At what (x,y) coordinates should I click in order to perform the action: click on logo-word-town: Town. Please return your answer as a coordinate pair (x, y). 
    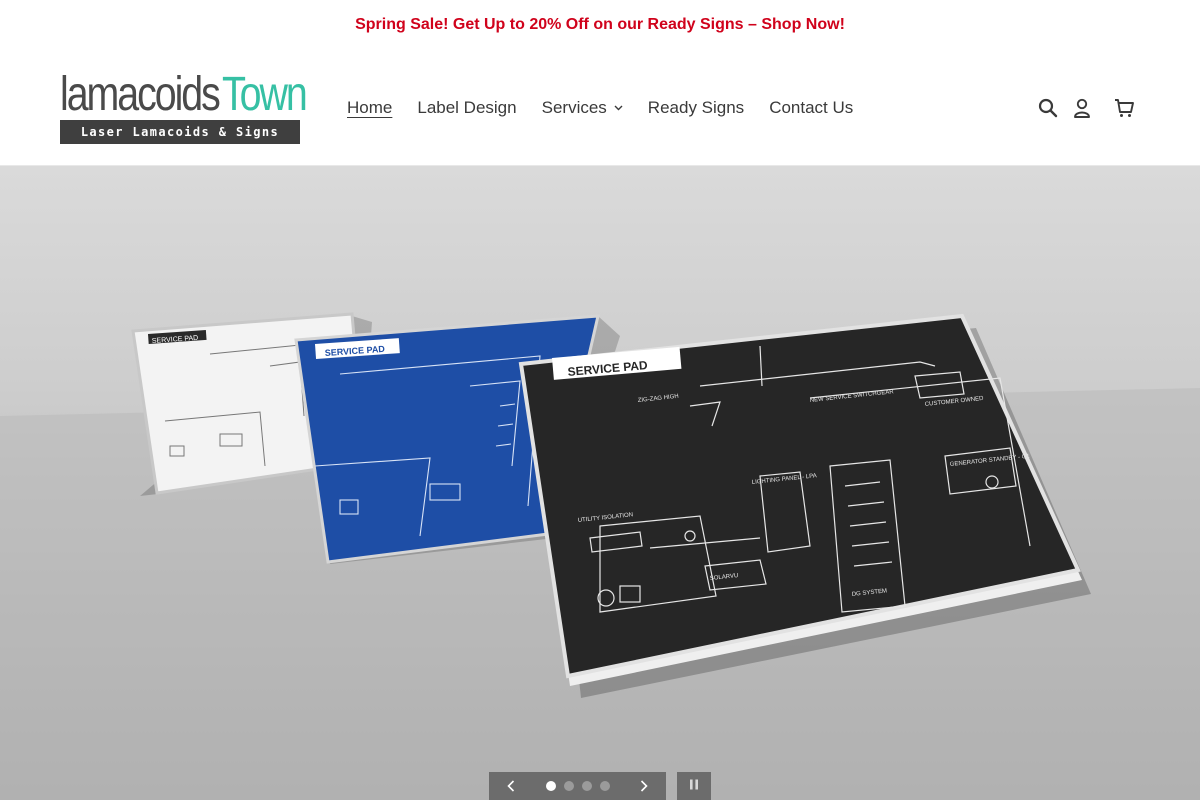
    Looking at the image, I should click on (264, 94).